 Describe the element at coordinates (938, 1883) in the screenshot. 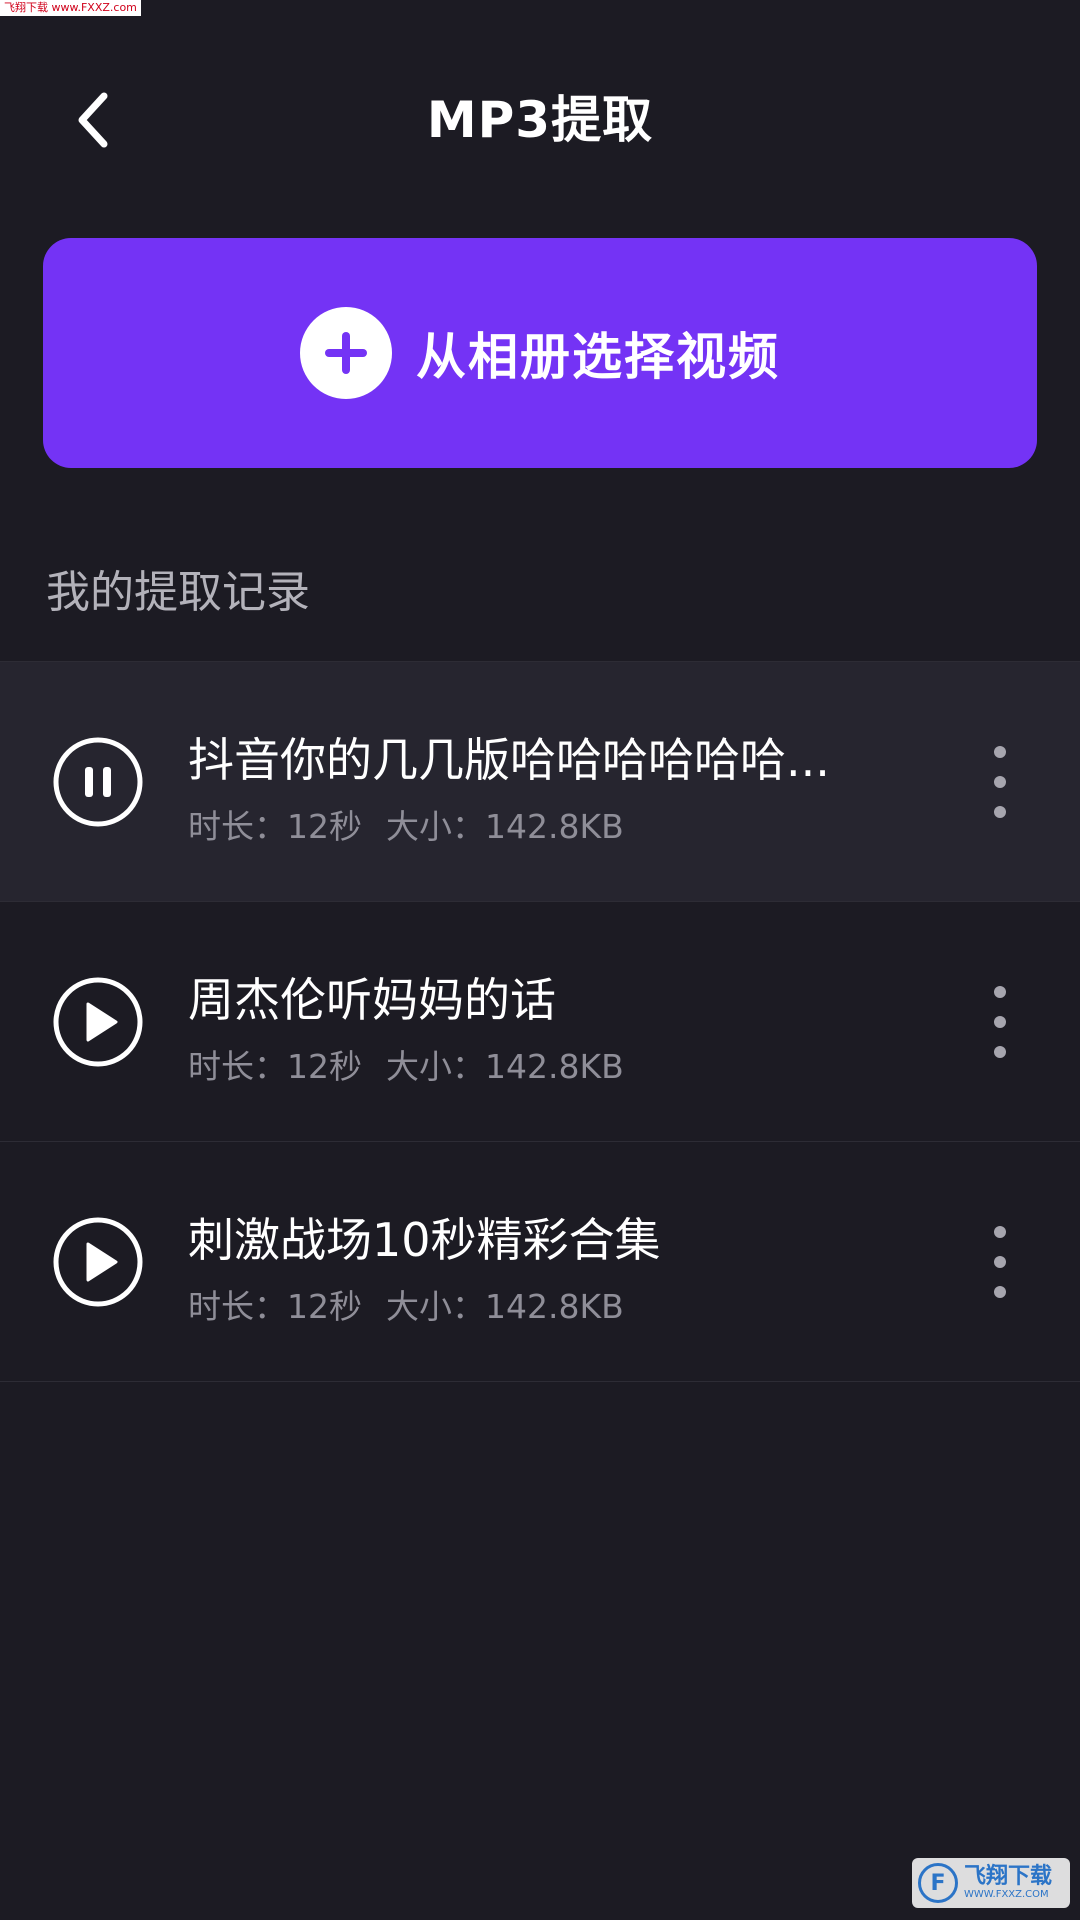

I see `fxxz-logo-icon: F` at that location.